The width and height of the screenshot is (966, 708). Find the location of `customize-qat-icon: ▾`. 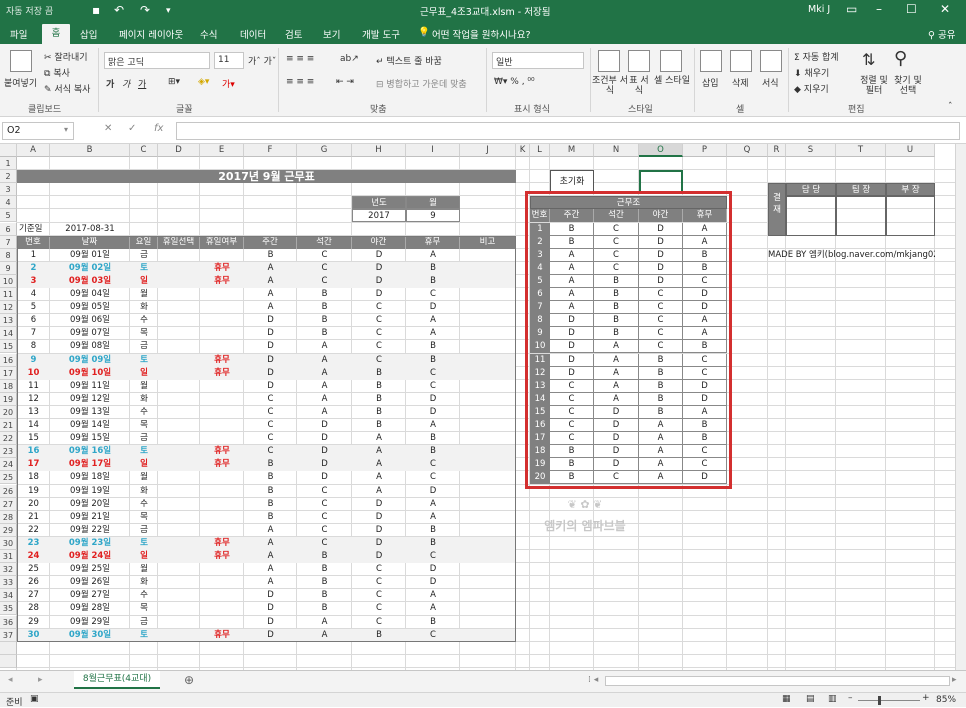

customize-qat-icon: ▾ is located at coordinates (168, 11).